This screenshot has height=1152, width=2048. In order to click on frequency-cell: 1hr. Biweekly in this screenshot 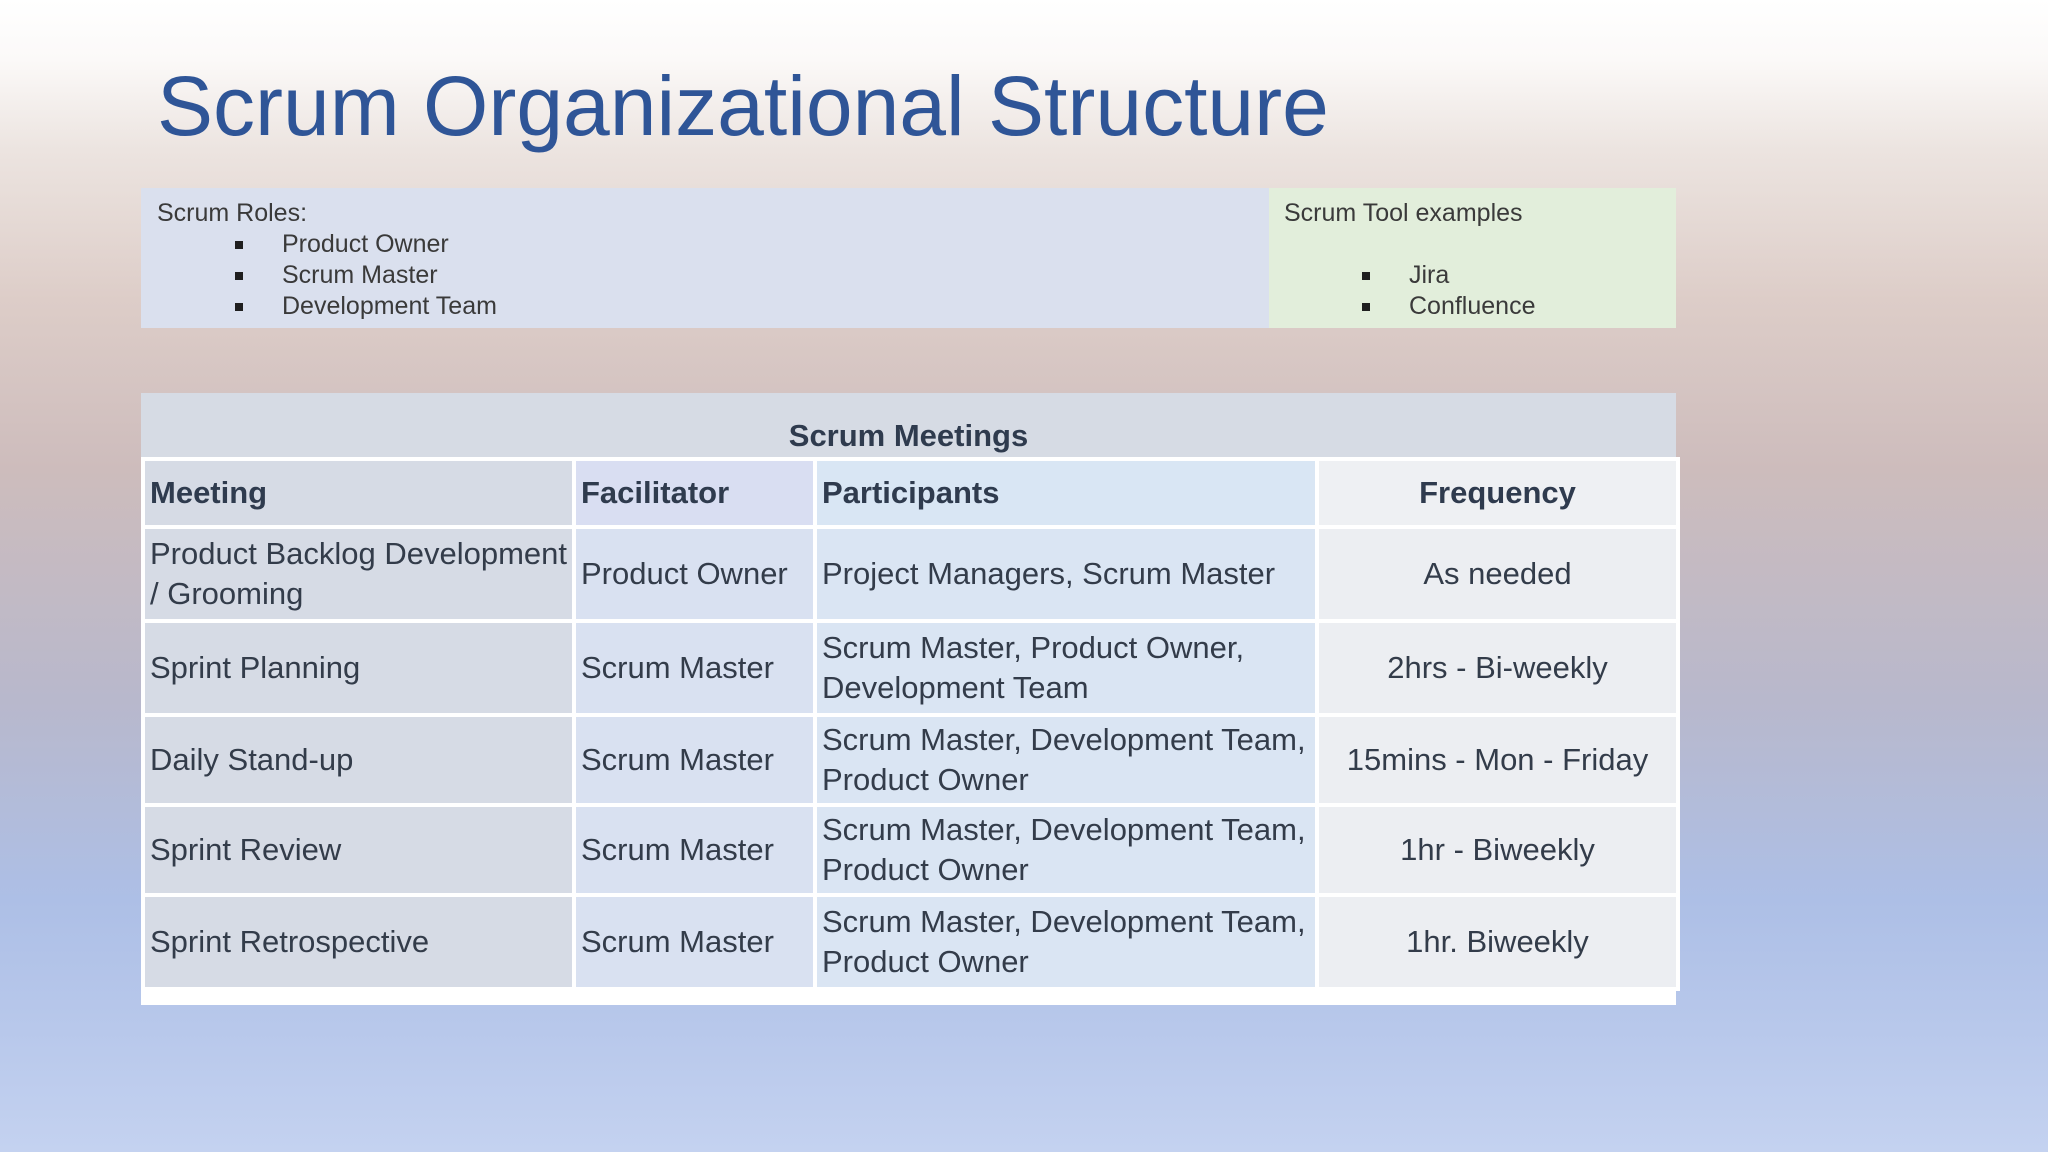, I will do `click(1497, 942)`.